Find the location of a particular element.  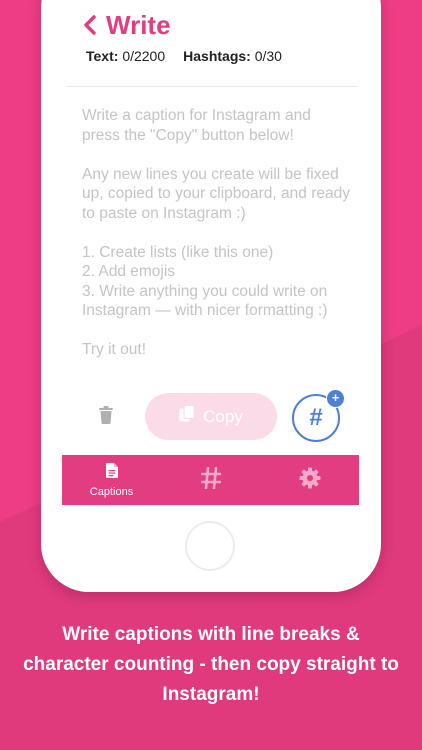

counters: Text: 0/2200 Hashtags: 0/30 is located at coordinates (184, 56).